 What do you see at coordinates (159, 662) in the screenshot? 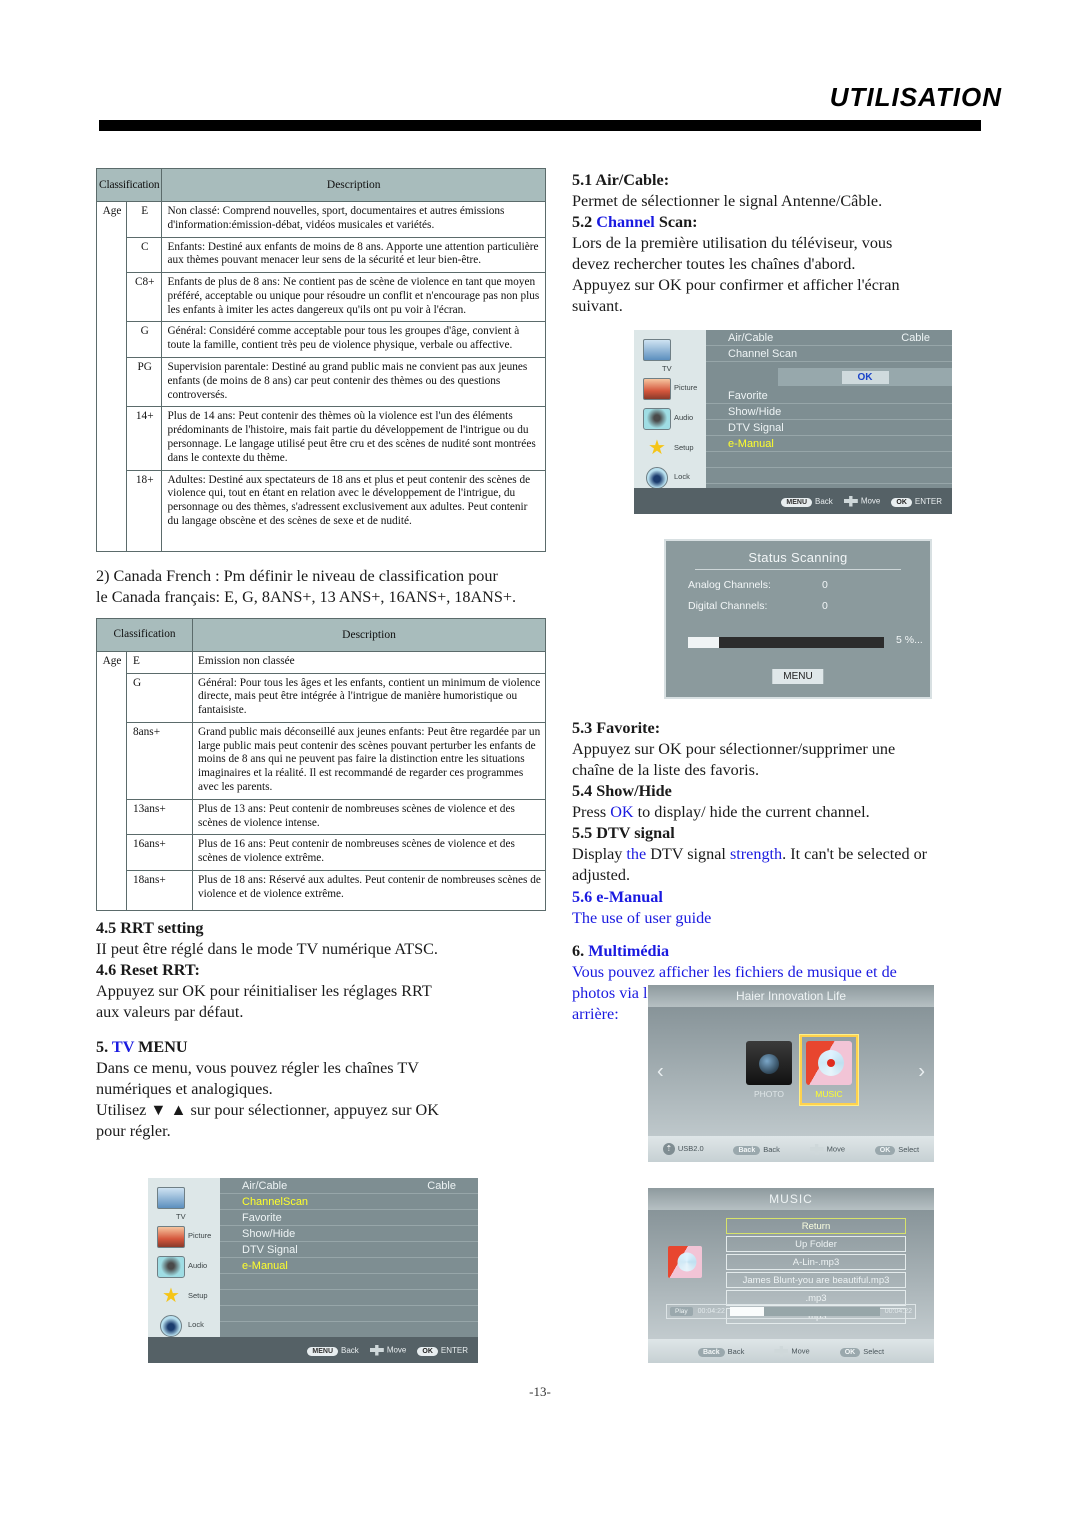
I see `table2-code: E` at bounding box center [159, 662].